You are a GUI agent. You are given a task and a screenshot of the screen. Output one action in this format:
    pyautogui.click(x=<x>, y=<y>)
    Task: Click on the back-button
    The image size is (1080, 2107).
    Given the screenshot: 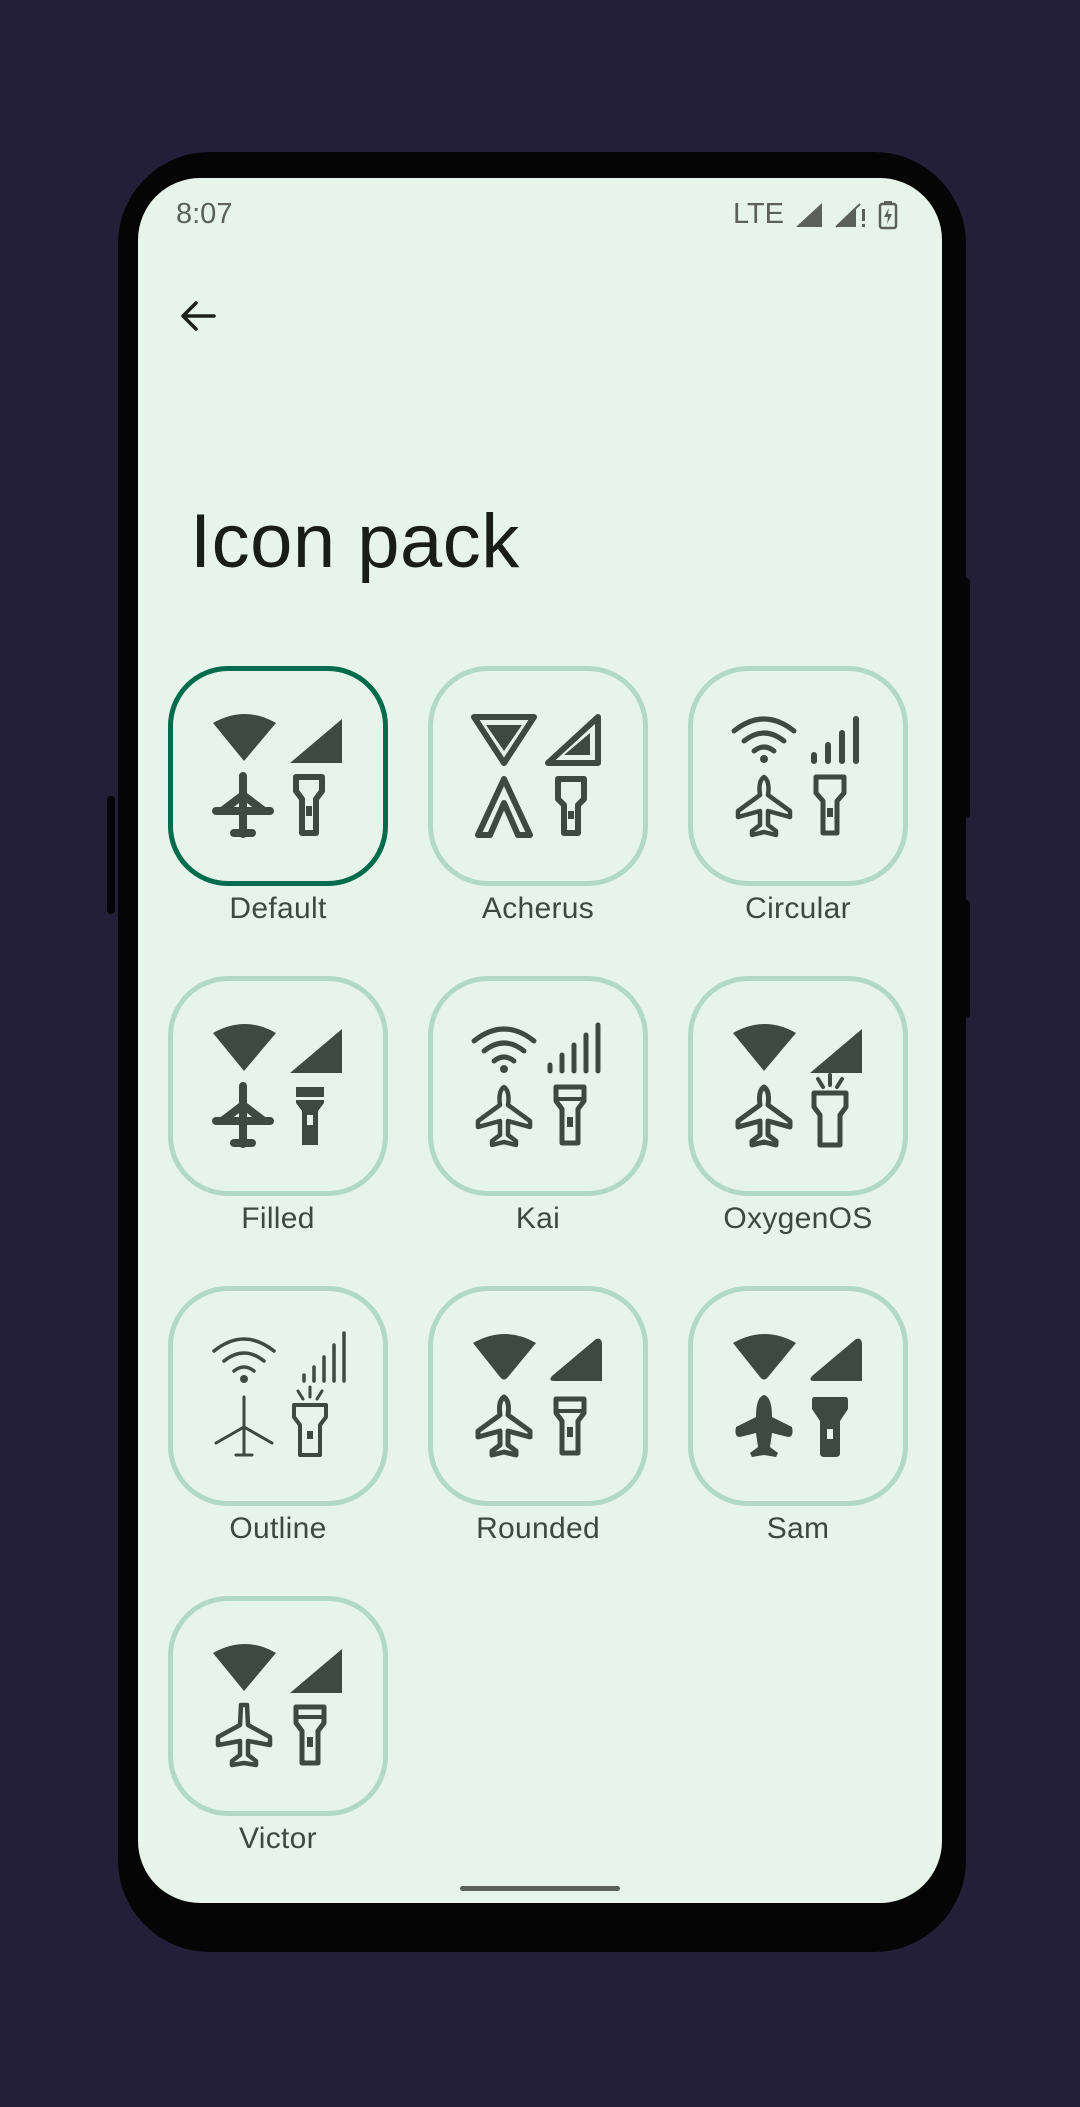 What is the action you would take?
    pyautogui.click(x=198, y=316)
    